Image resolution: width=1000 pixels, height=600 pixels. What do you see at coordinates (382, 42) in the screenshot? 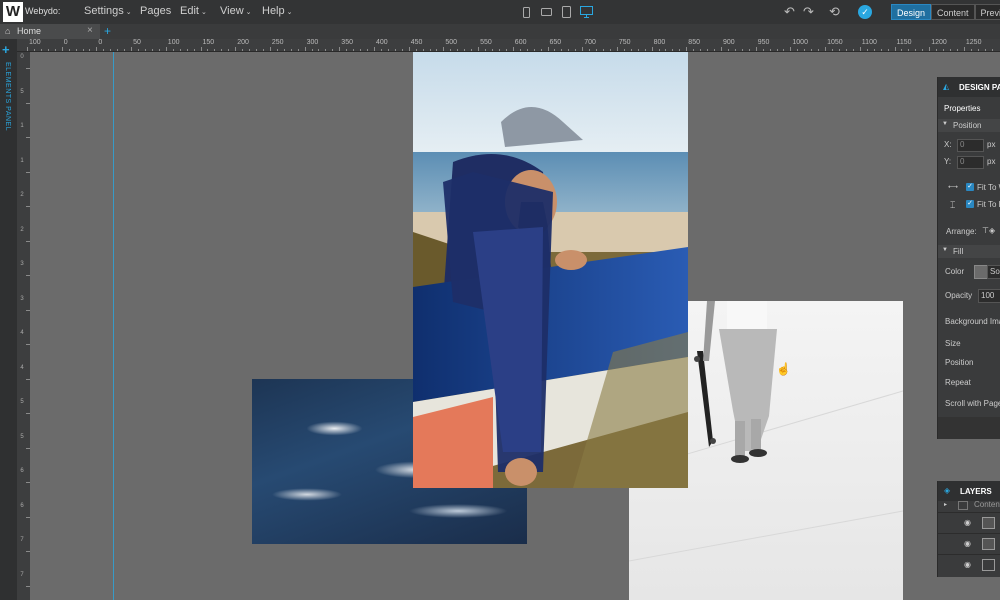
I see `ruler-label: 400` at bounding box center [382, 42].